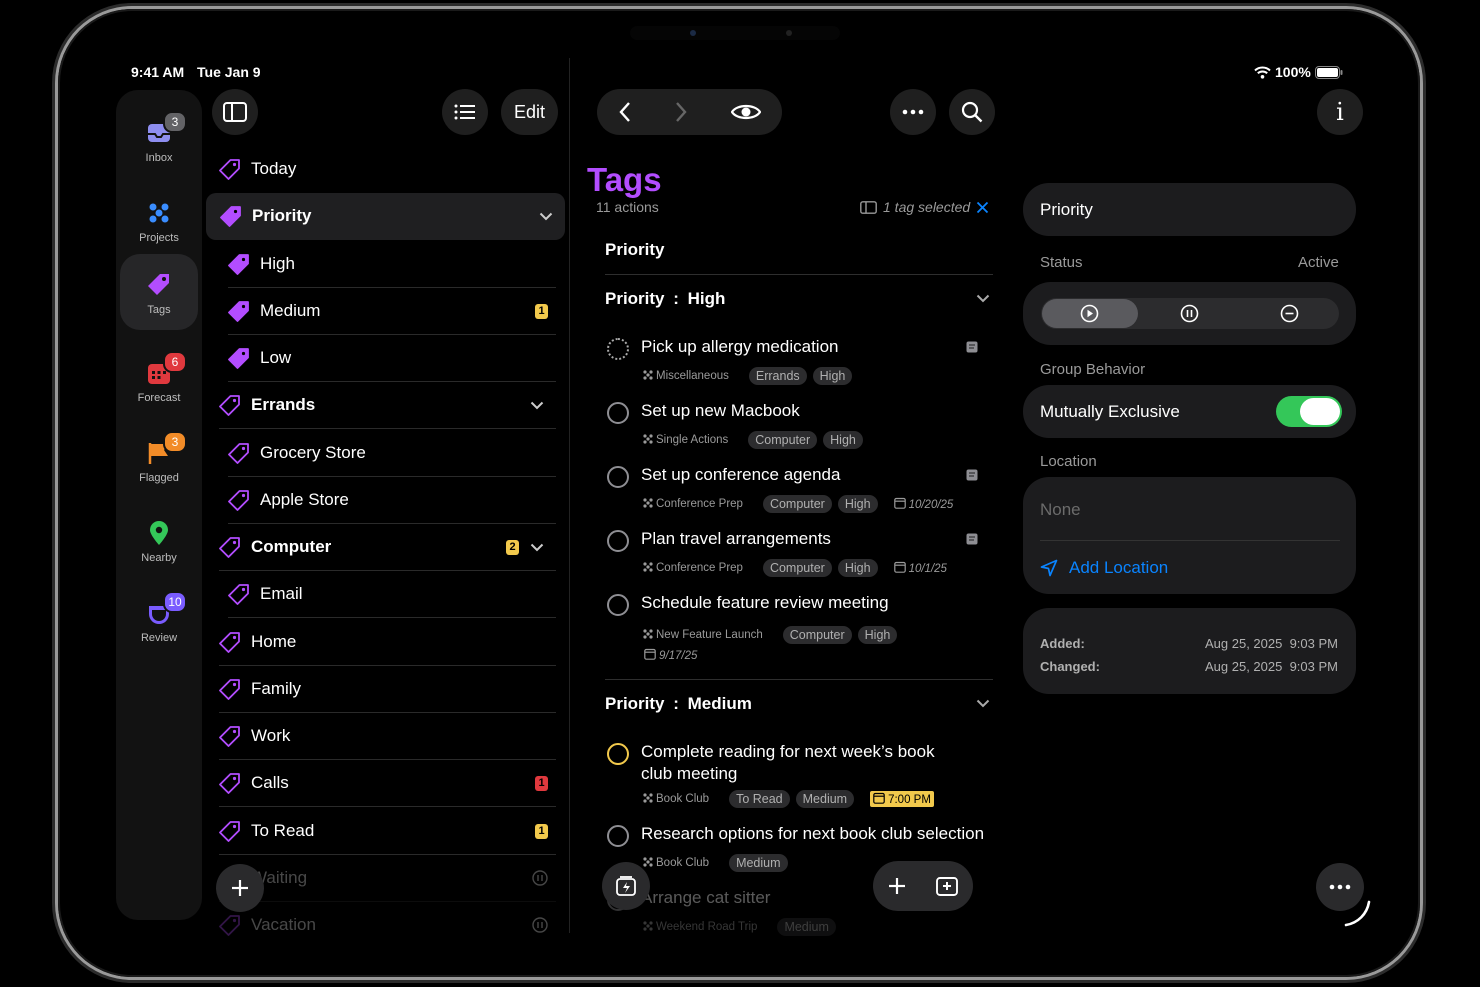 Image resolution: width=1480 pixels, height=987 pixels. What do you see at coordinates (387, 925) in the screenshot?
I see `sidebar-item-vacation: Vacation` at bounding box center [387, 925].